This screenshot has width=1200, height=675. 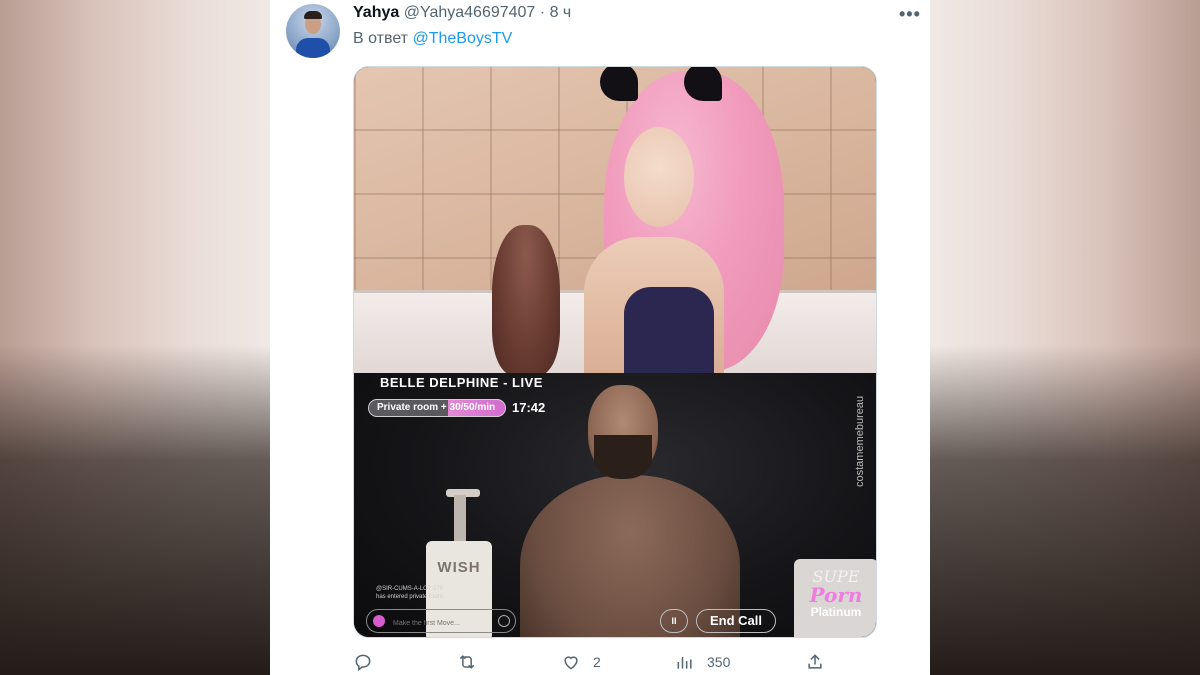 I want to click on private-room-badge: Private room + 30/50/min, so click(x=437, y=408).